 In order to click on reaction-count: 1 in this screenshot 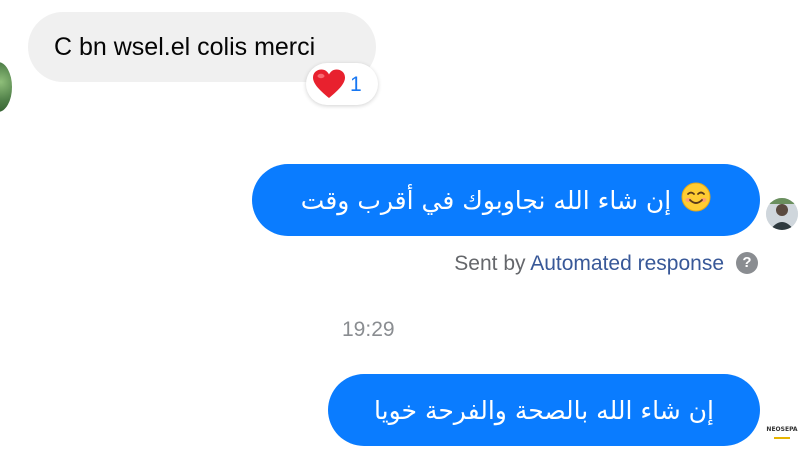, I will do `click(356, 84)`.